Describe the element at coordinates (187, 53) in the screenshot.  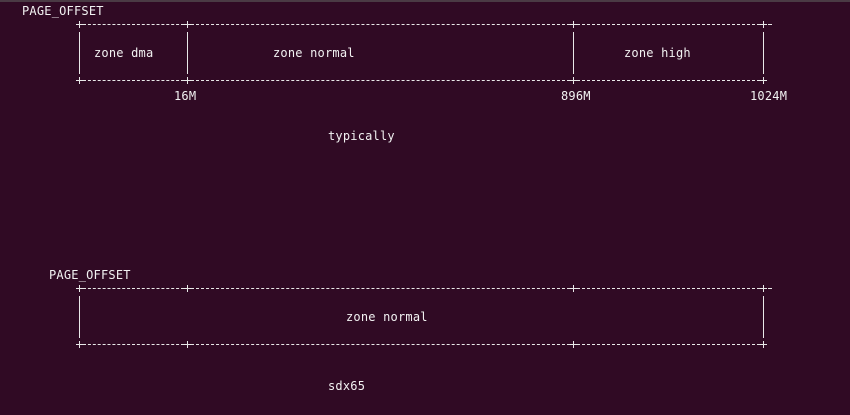
I see `separator-dma-normal` at that location.